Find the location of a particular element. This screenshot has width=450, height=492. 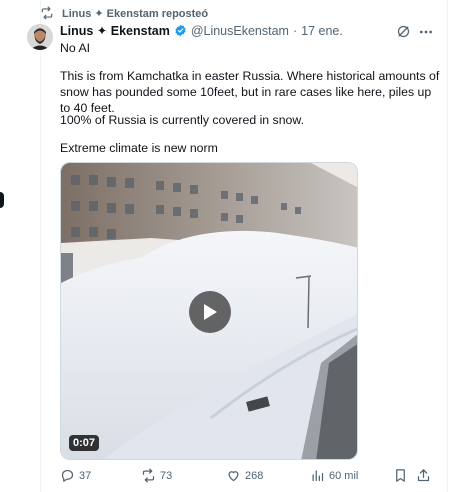

play-icon is located at coordinates (210, 312).